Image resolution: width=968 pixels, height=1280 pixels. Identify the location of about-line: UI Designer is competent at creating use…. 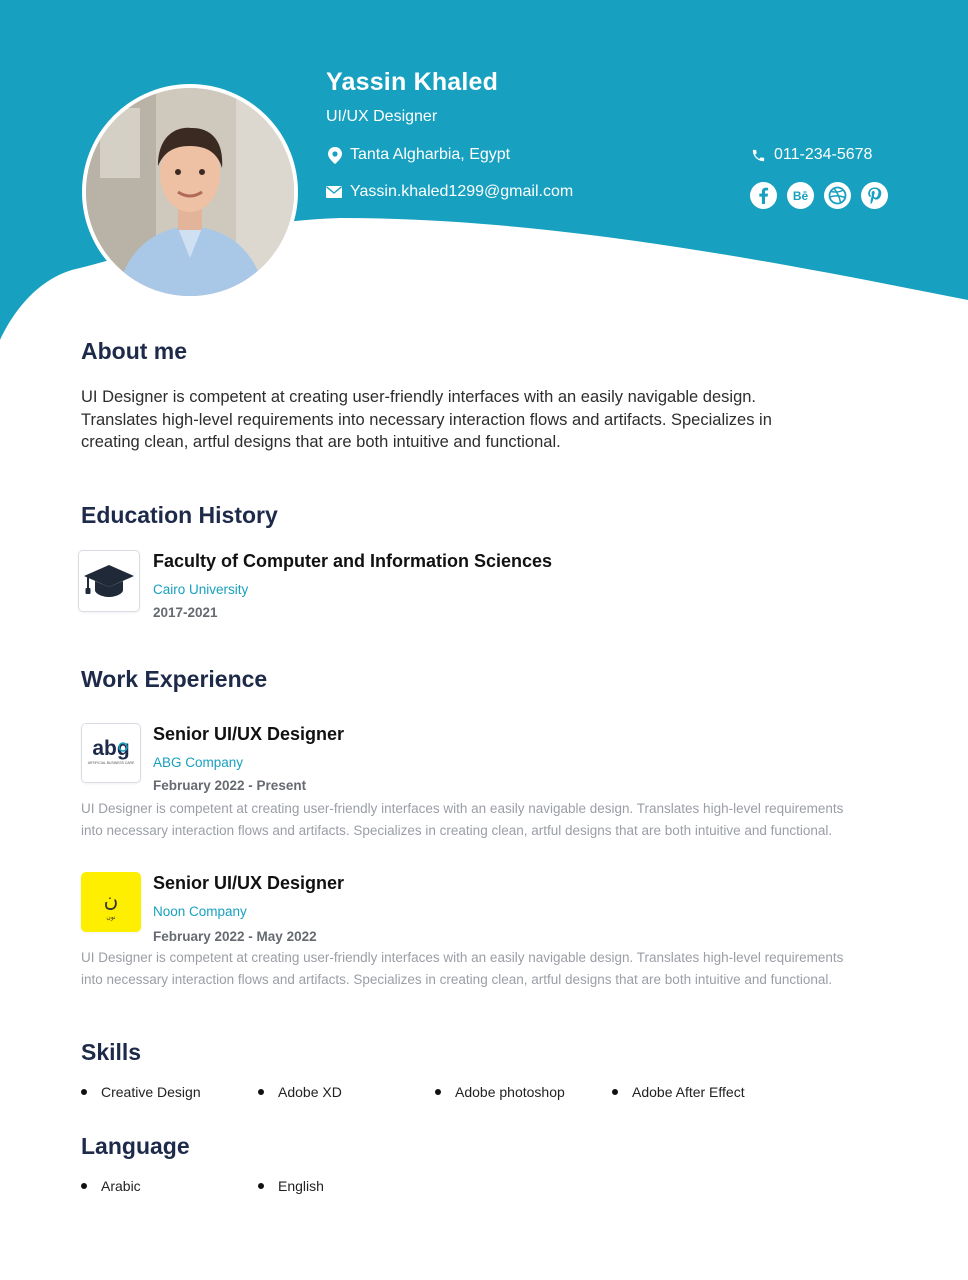
(419, 397).